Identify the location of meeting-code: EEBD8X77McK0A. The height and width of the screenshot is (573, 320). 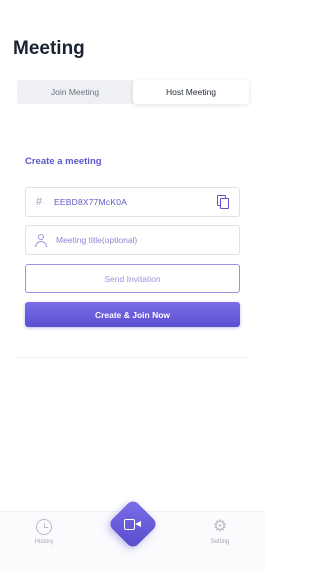
(90, 202).